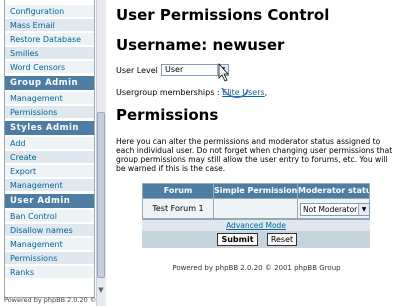  Describe the element at coordinates (223, 15) in the screenshot. I see `page-title: User Permissions Control` at that location.